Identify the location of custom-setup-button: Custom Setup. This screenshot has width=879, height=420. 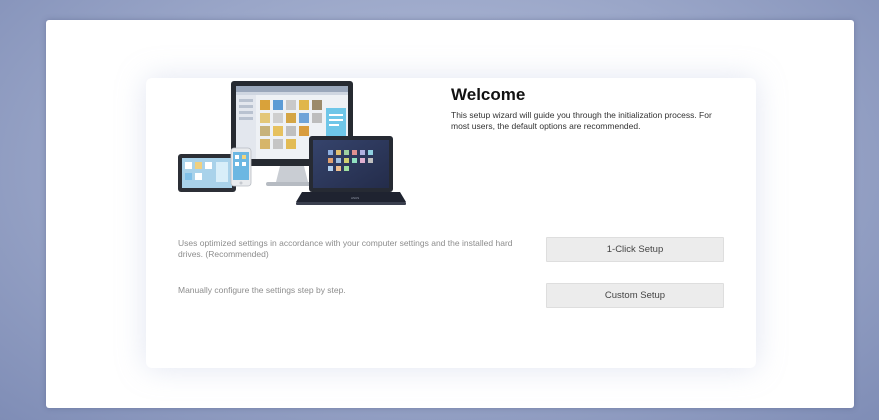
(635, 295).